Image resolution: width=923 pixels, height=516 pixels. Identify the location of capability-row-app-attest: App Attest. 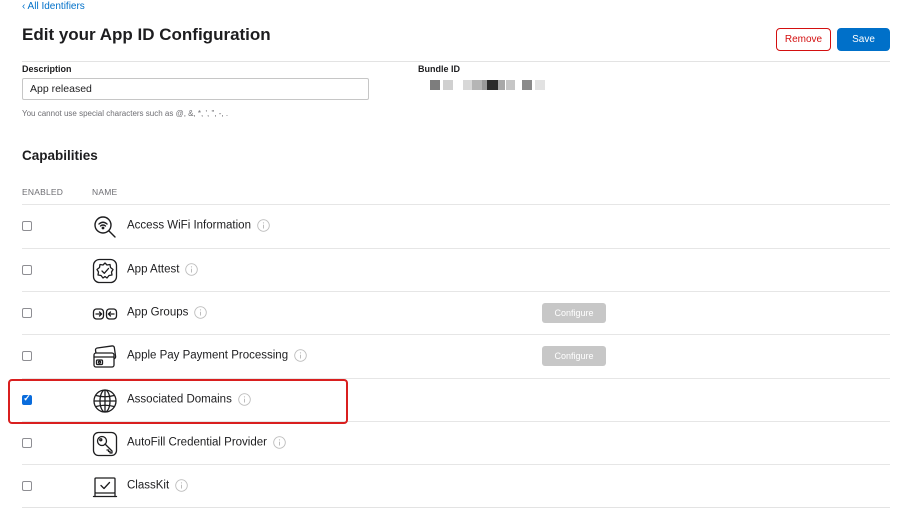
(456, 269).